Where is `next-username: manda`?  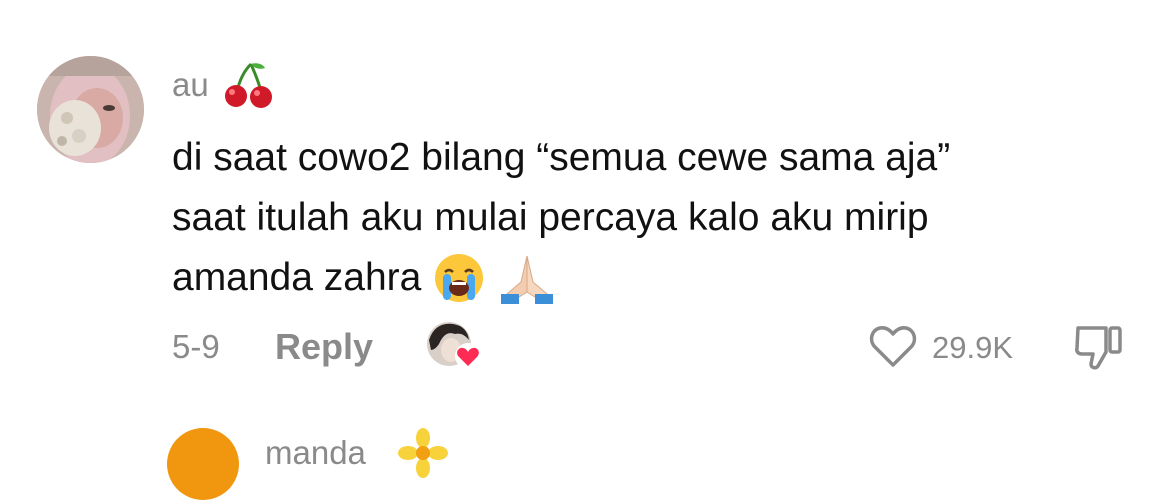 next-username: manda is located at coordinates (315, 453).